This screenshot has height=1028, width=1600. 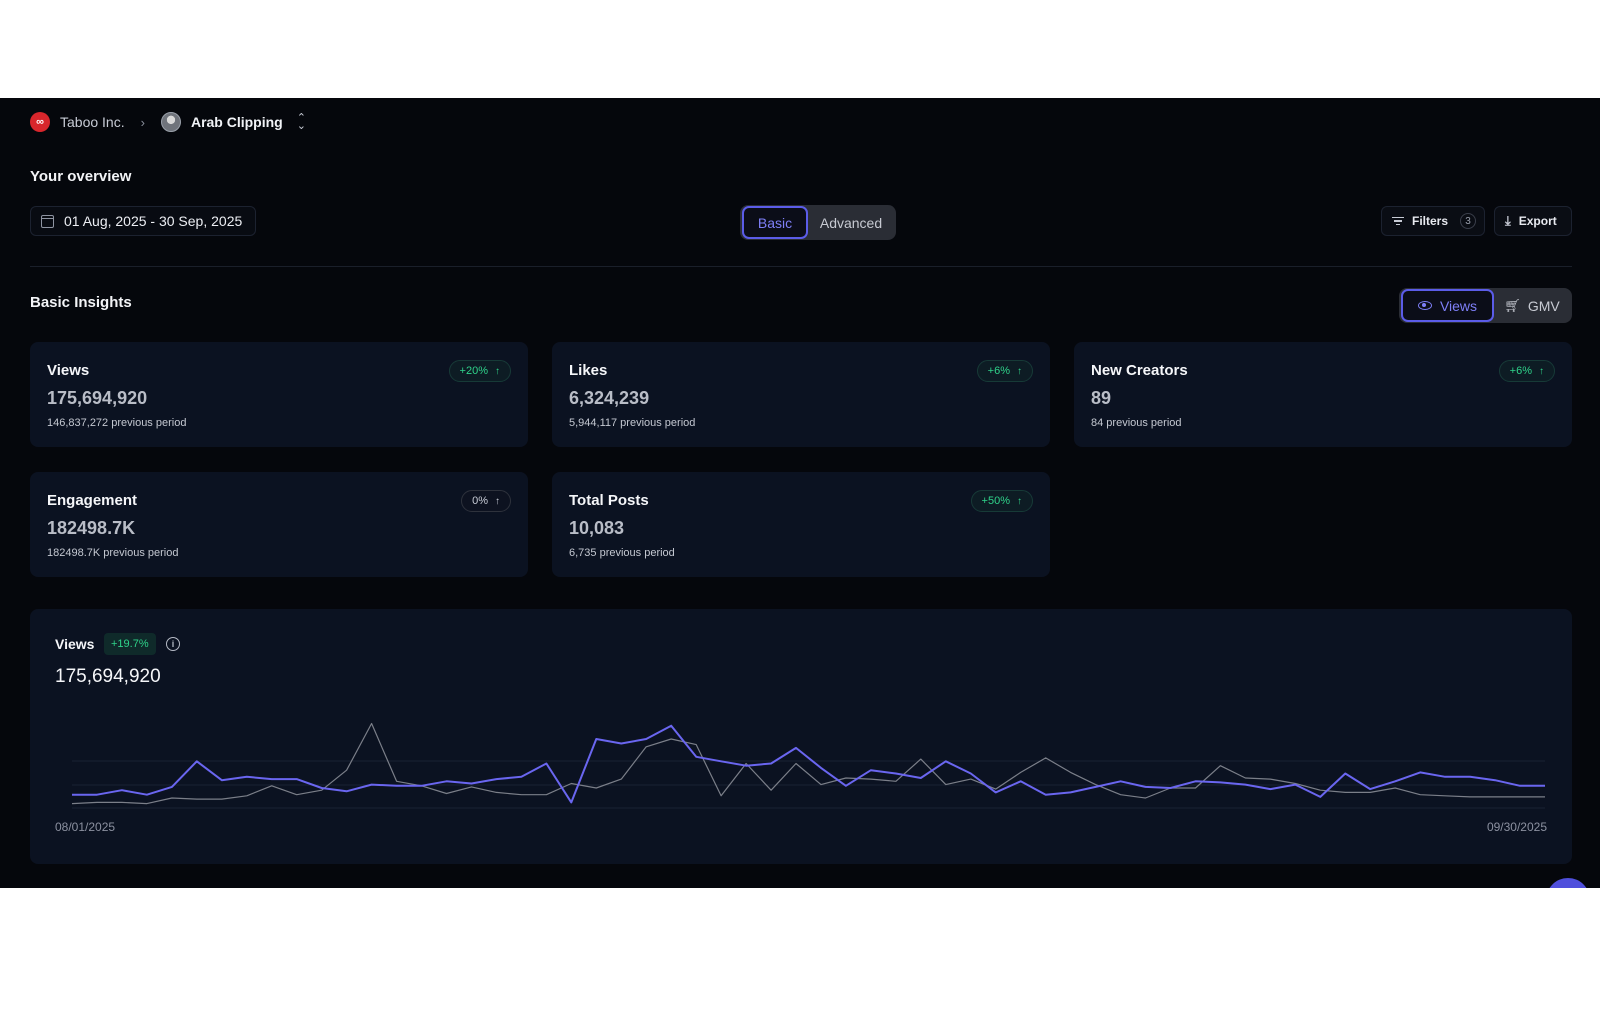 What do you see at coordinates (808, 784) in the screenshot?
I see `chart-grid` at bounding box center [808, 784].